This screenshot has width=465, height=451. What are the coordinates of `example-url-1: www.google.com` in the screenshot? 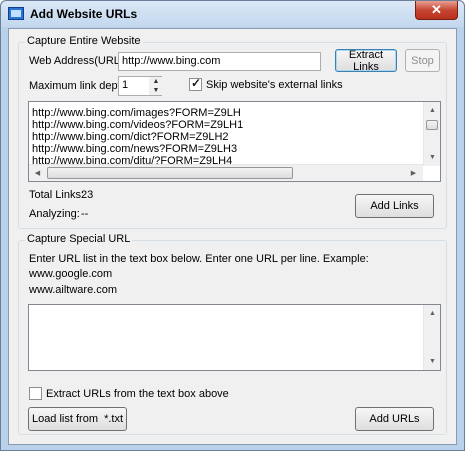 It's located at (71, 274).